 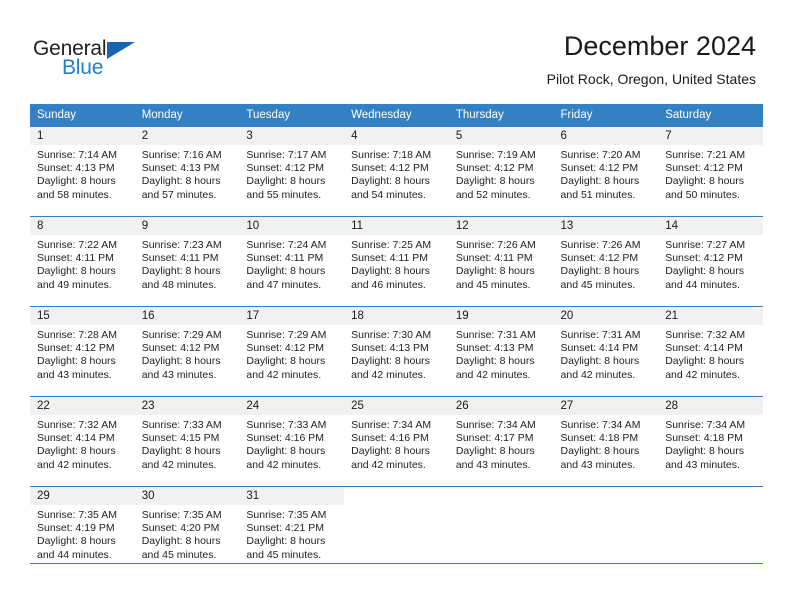 What do you see at coordinates (123, 61) in the screenshot?
I see `generalblue-logo: General Blue` at bounding box center [123, 61].